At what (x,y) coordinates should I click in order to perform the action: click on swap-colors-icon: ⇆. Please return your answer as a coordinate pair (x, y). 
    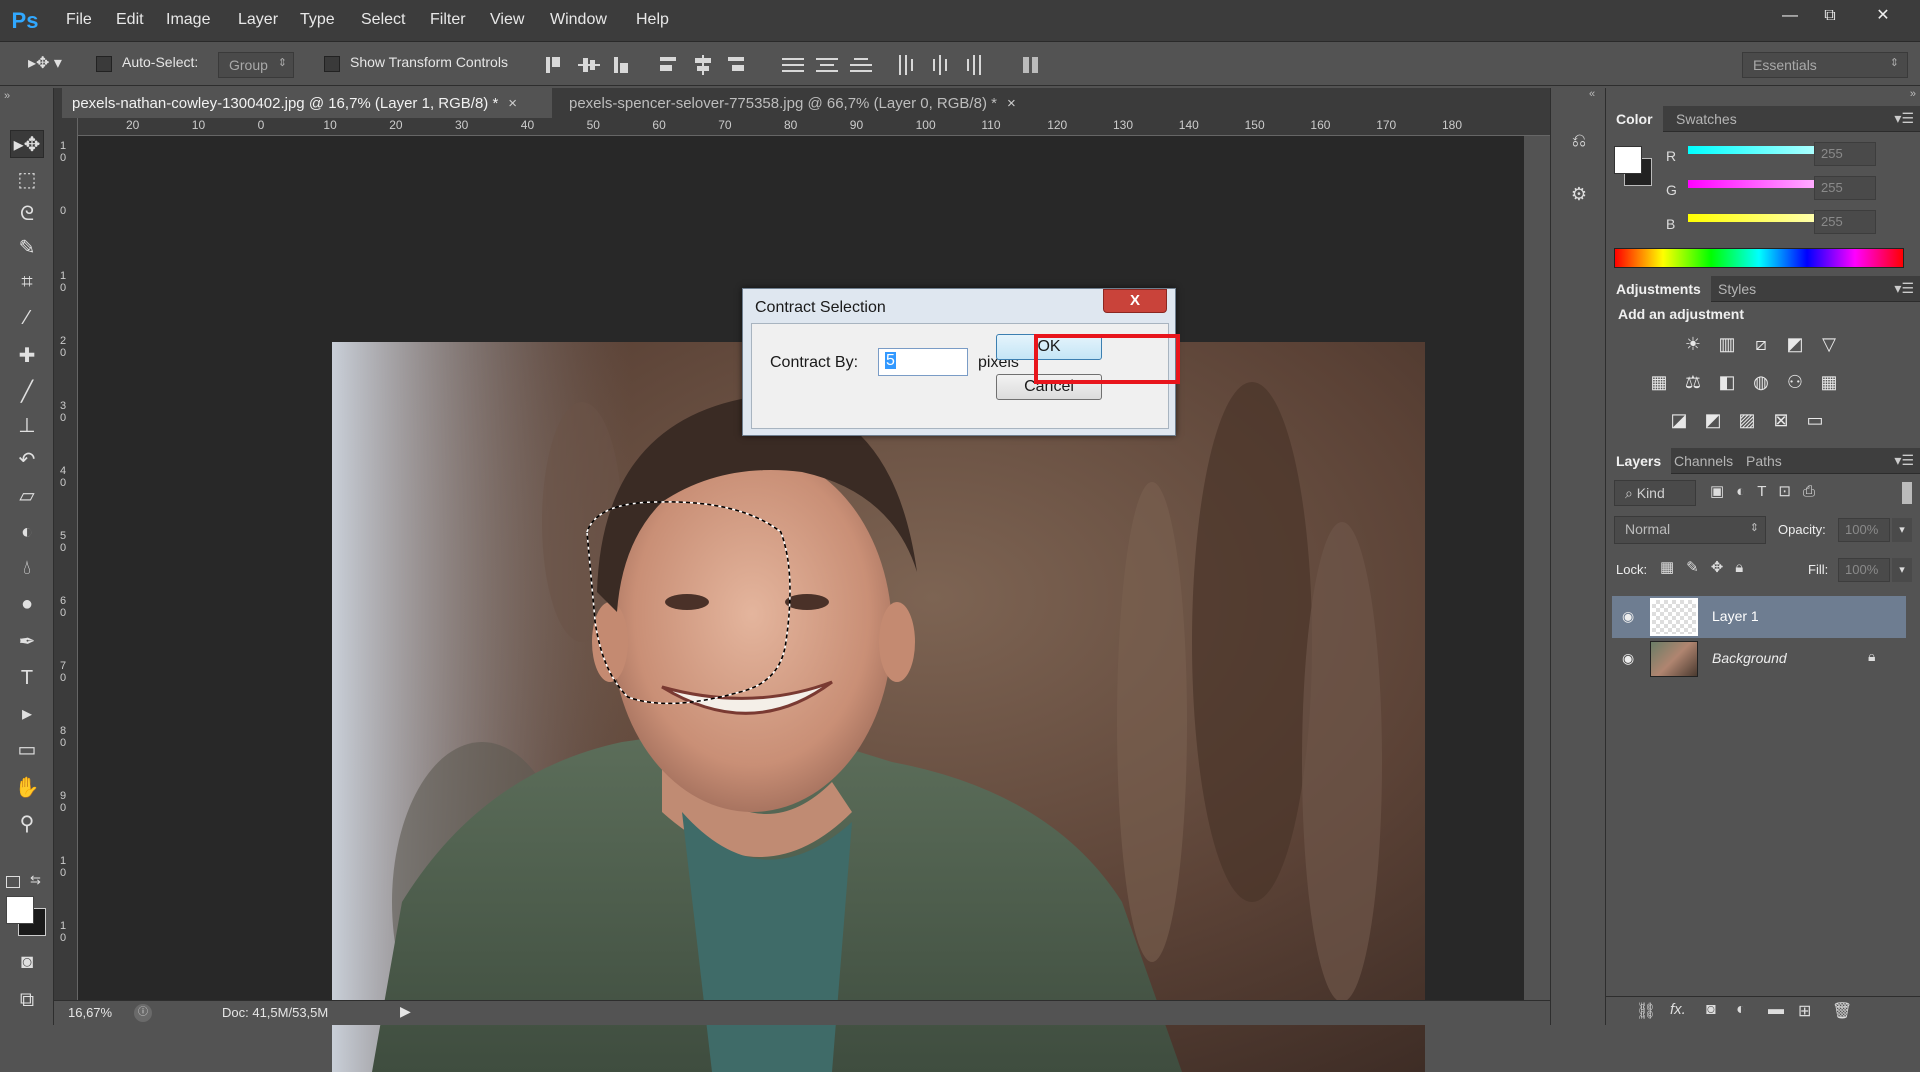
    Looking at the image, I should click on (35, 880).